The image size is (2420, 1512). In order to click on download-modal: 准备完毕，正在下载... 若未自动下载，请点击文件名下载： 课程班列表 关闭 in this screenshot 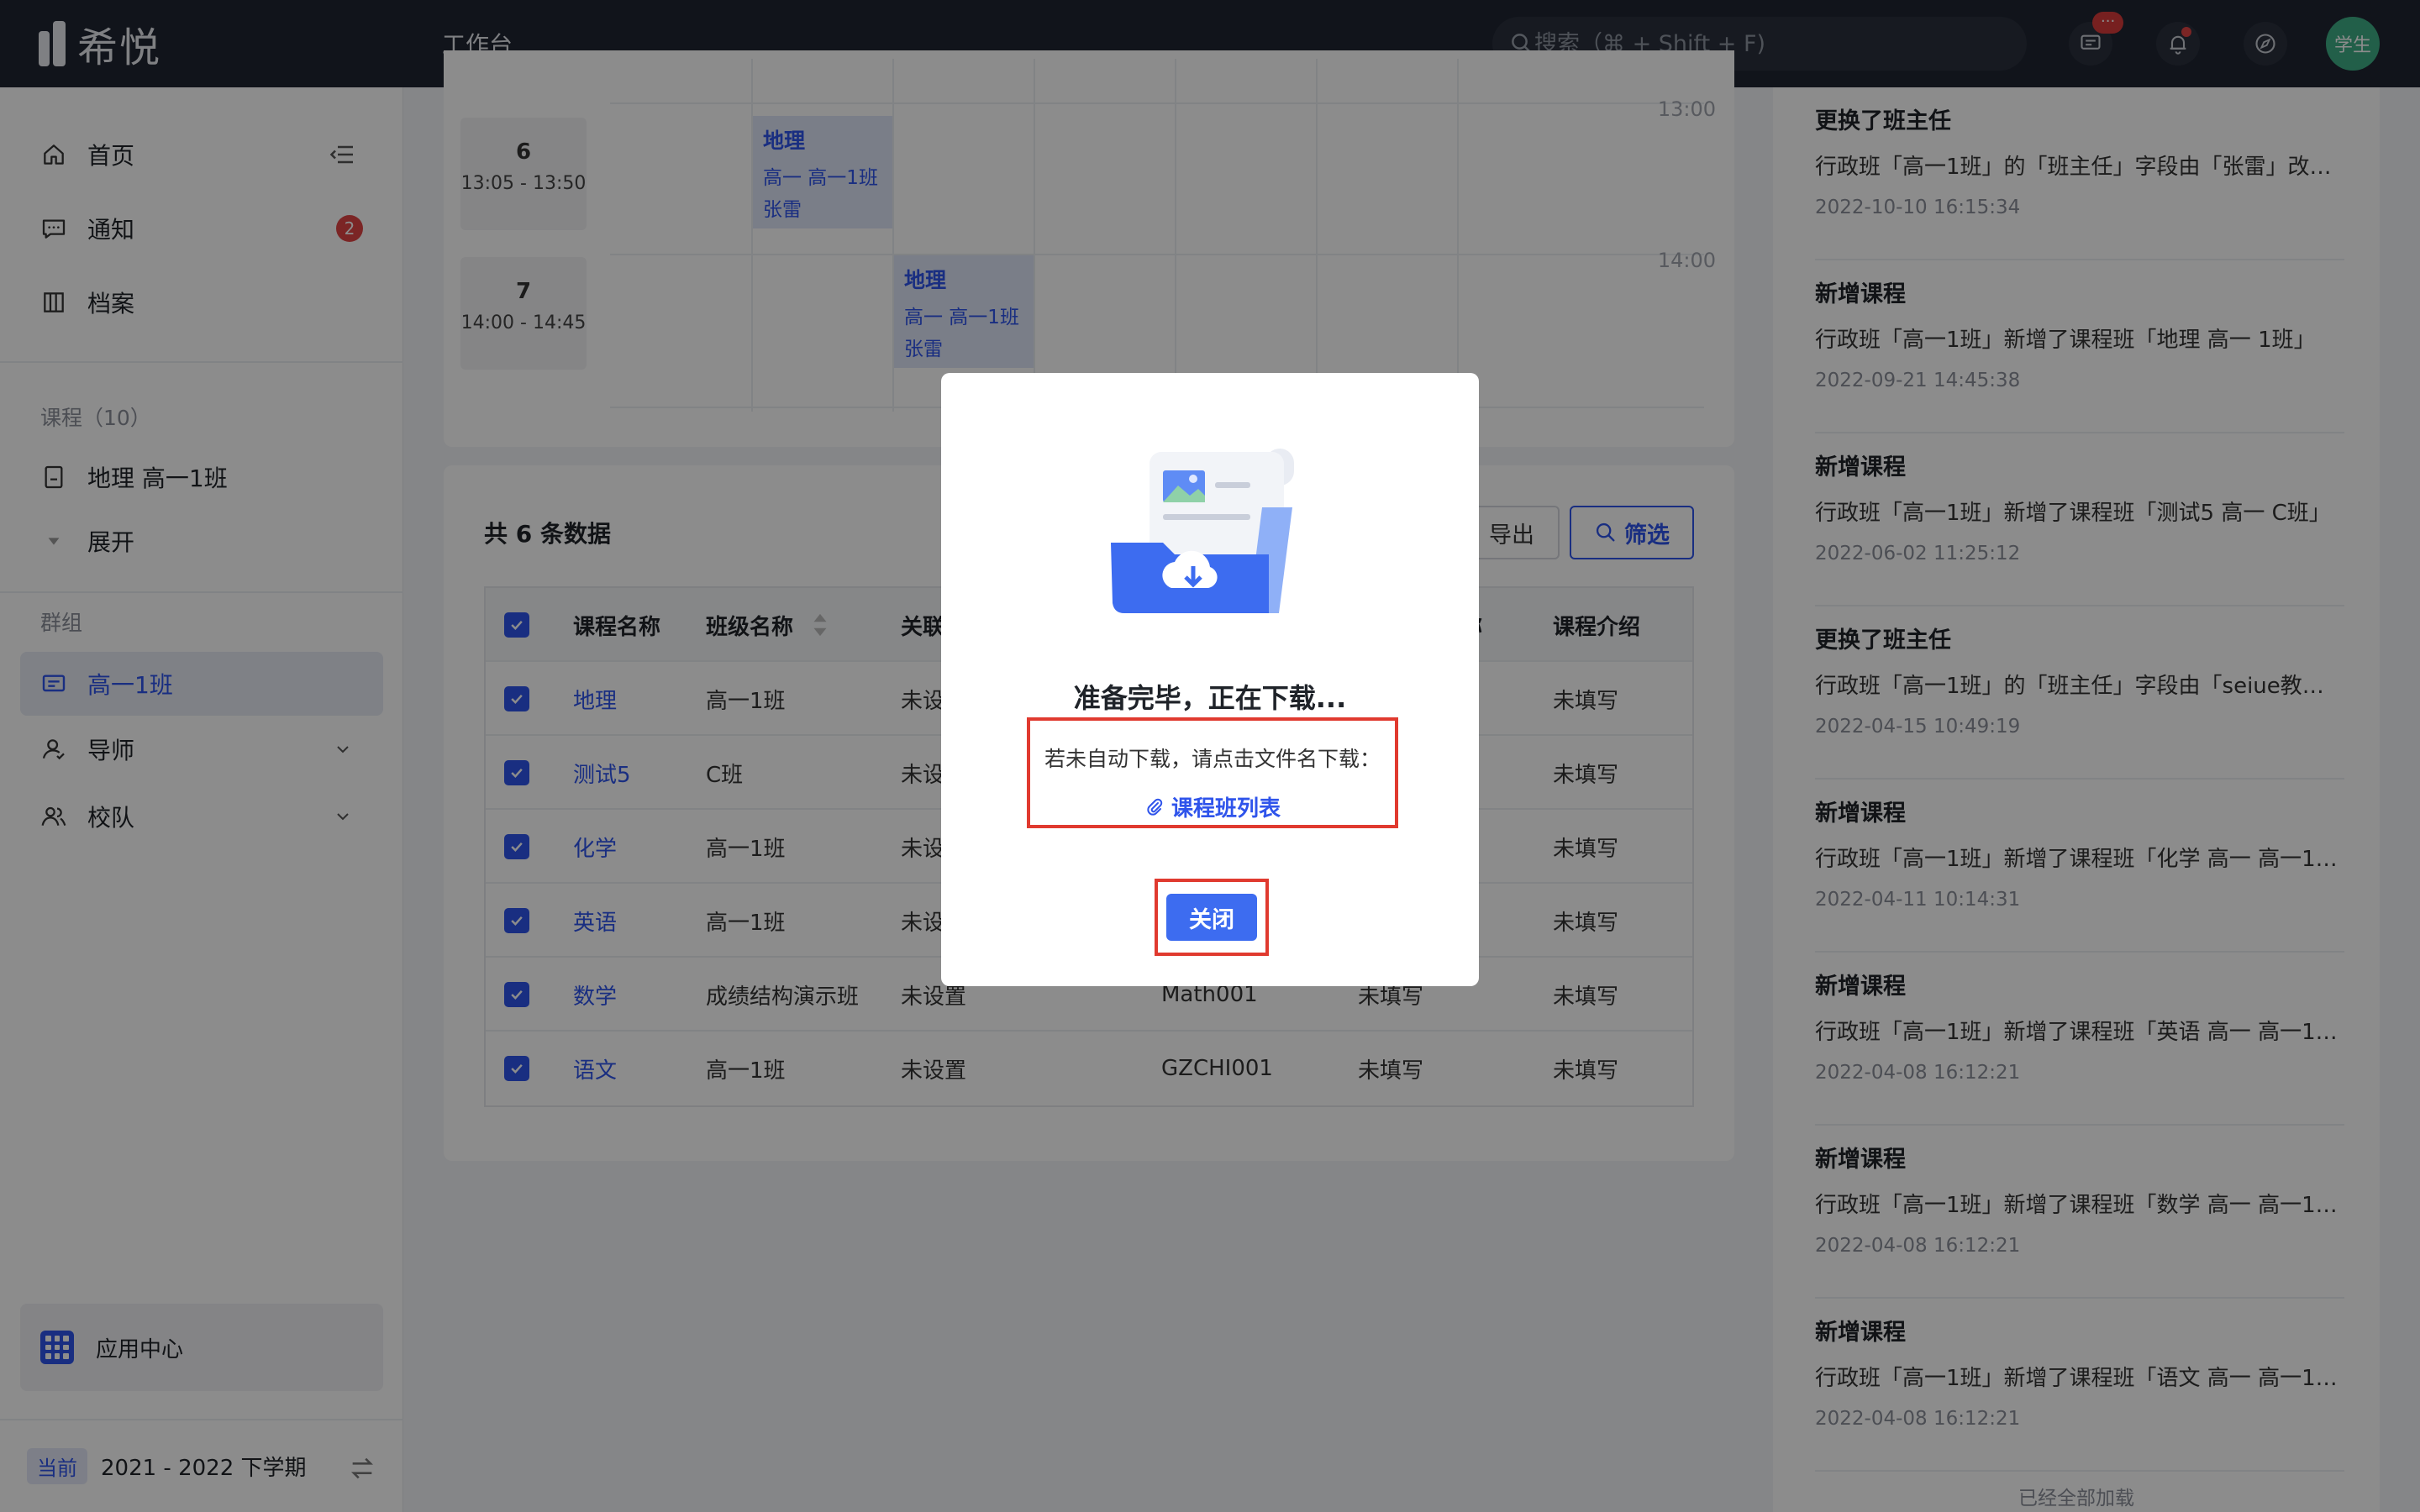, I will do `click(1210, 679)`.